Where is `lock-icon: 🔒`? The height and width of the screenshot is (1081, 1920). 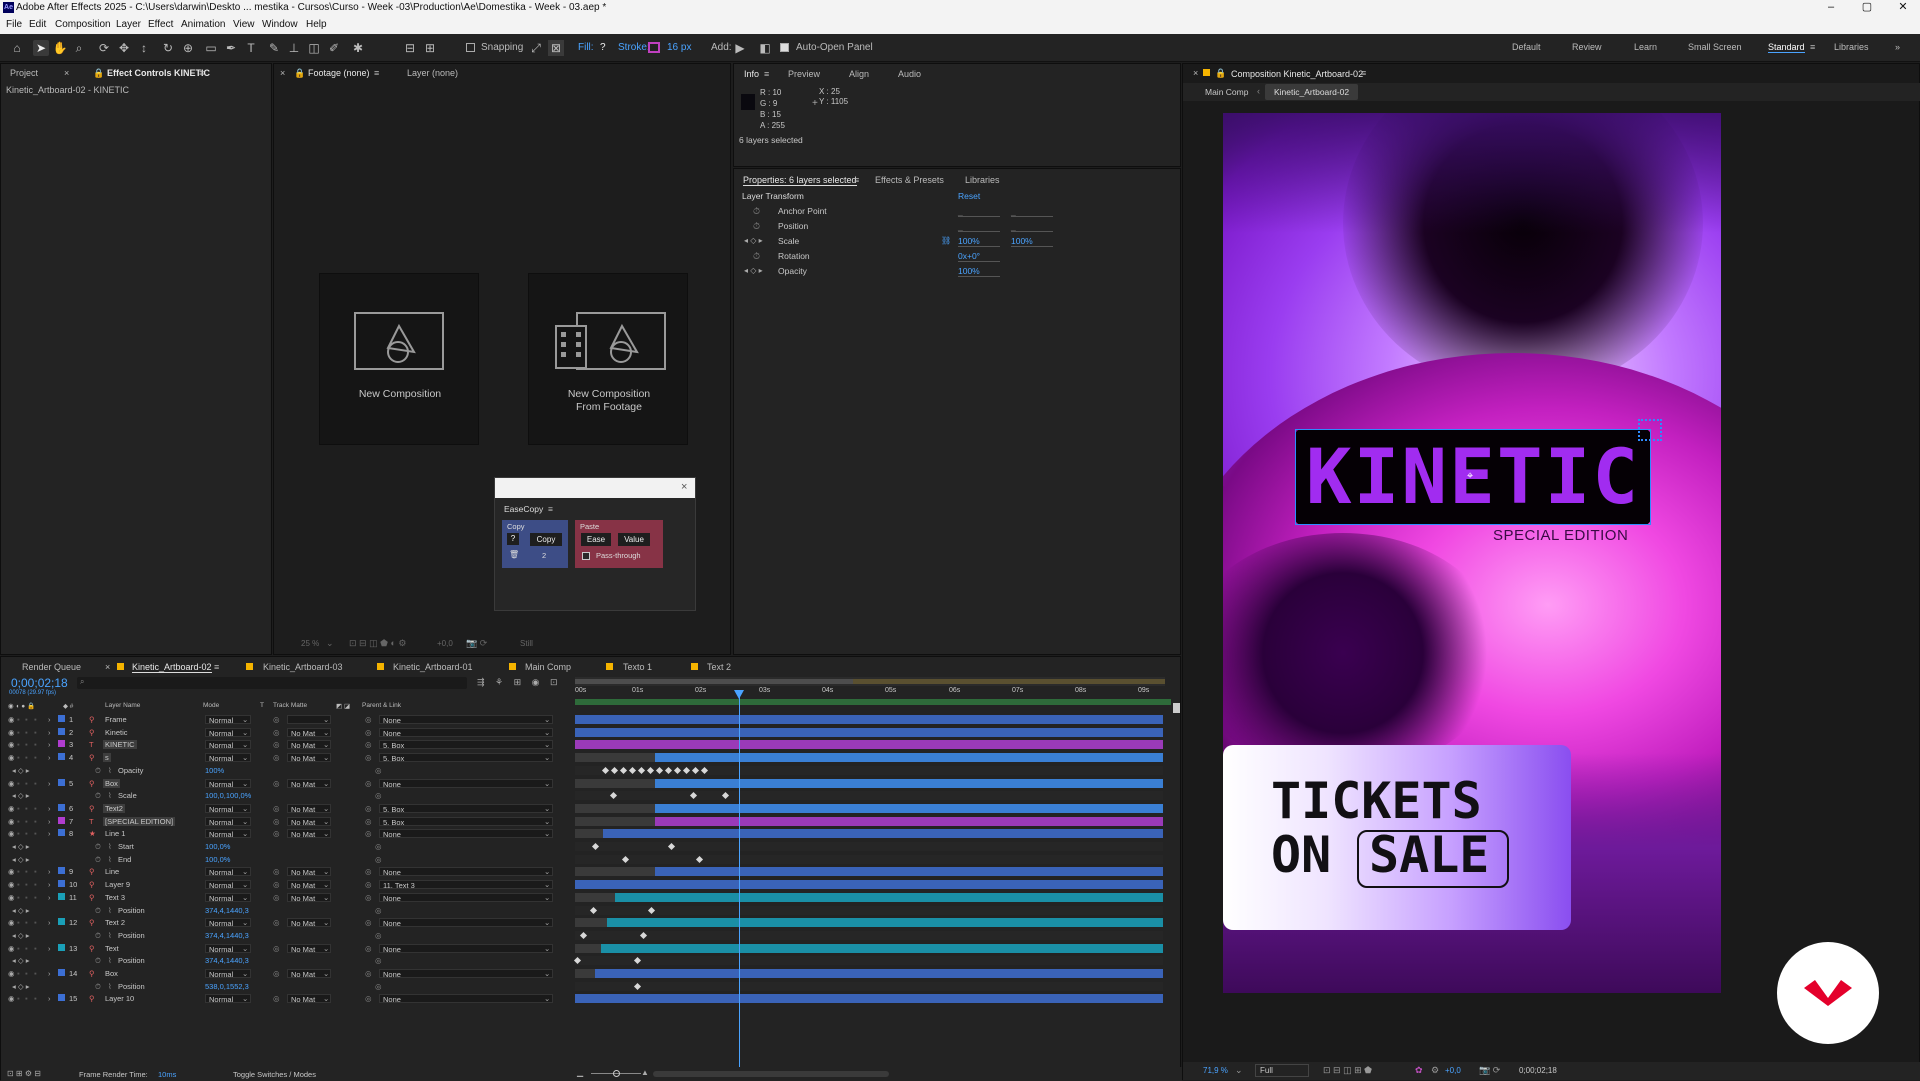
lock-icon: 🔒 is located at coordinates (98, 73).